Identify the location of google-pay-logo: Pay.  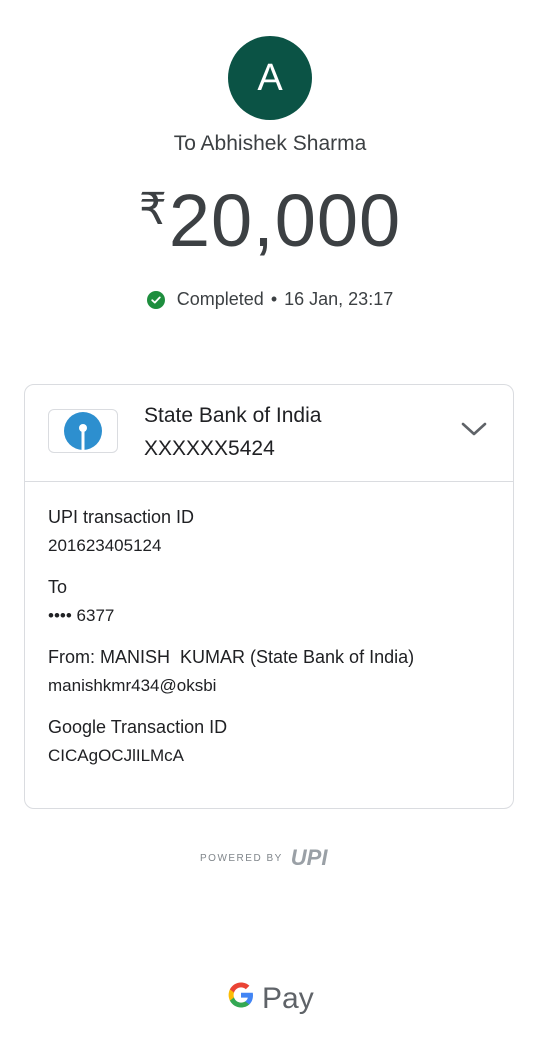
(270, 999).